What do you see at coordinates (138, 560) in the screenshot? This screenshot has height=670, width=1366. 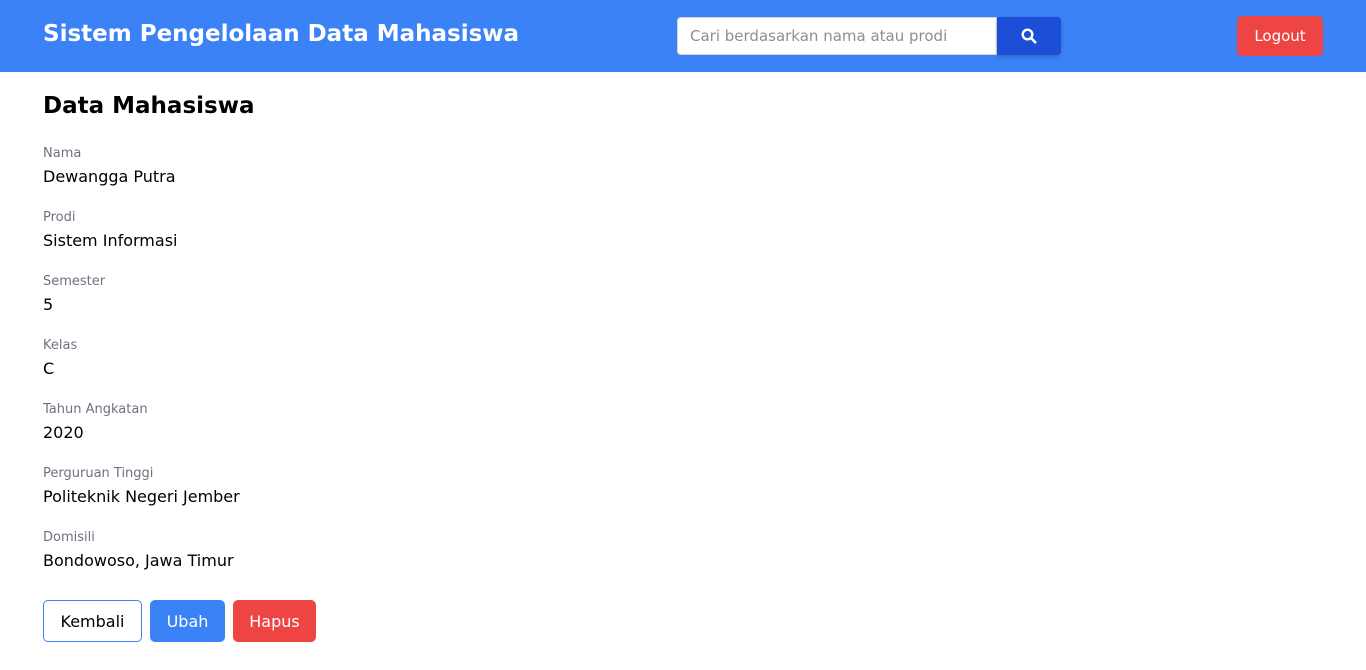 I see `field-value-domisili: Bondowoso, Jawa Timur` at bounding box center [138, 560].